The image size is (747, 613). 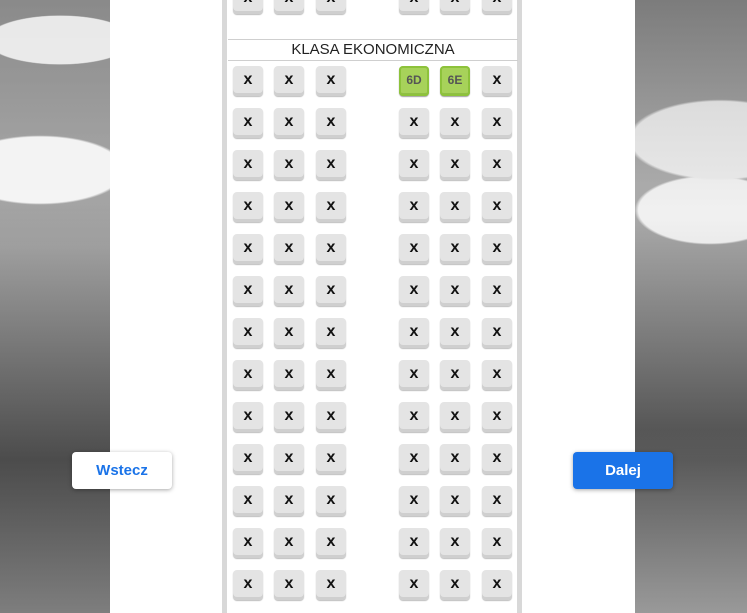 I want to click on next-button: Dalej, so click(x=623, y=470).